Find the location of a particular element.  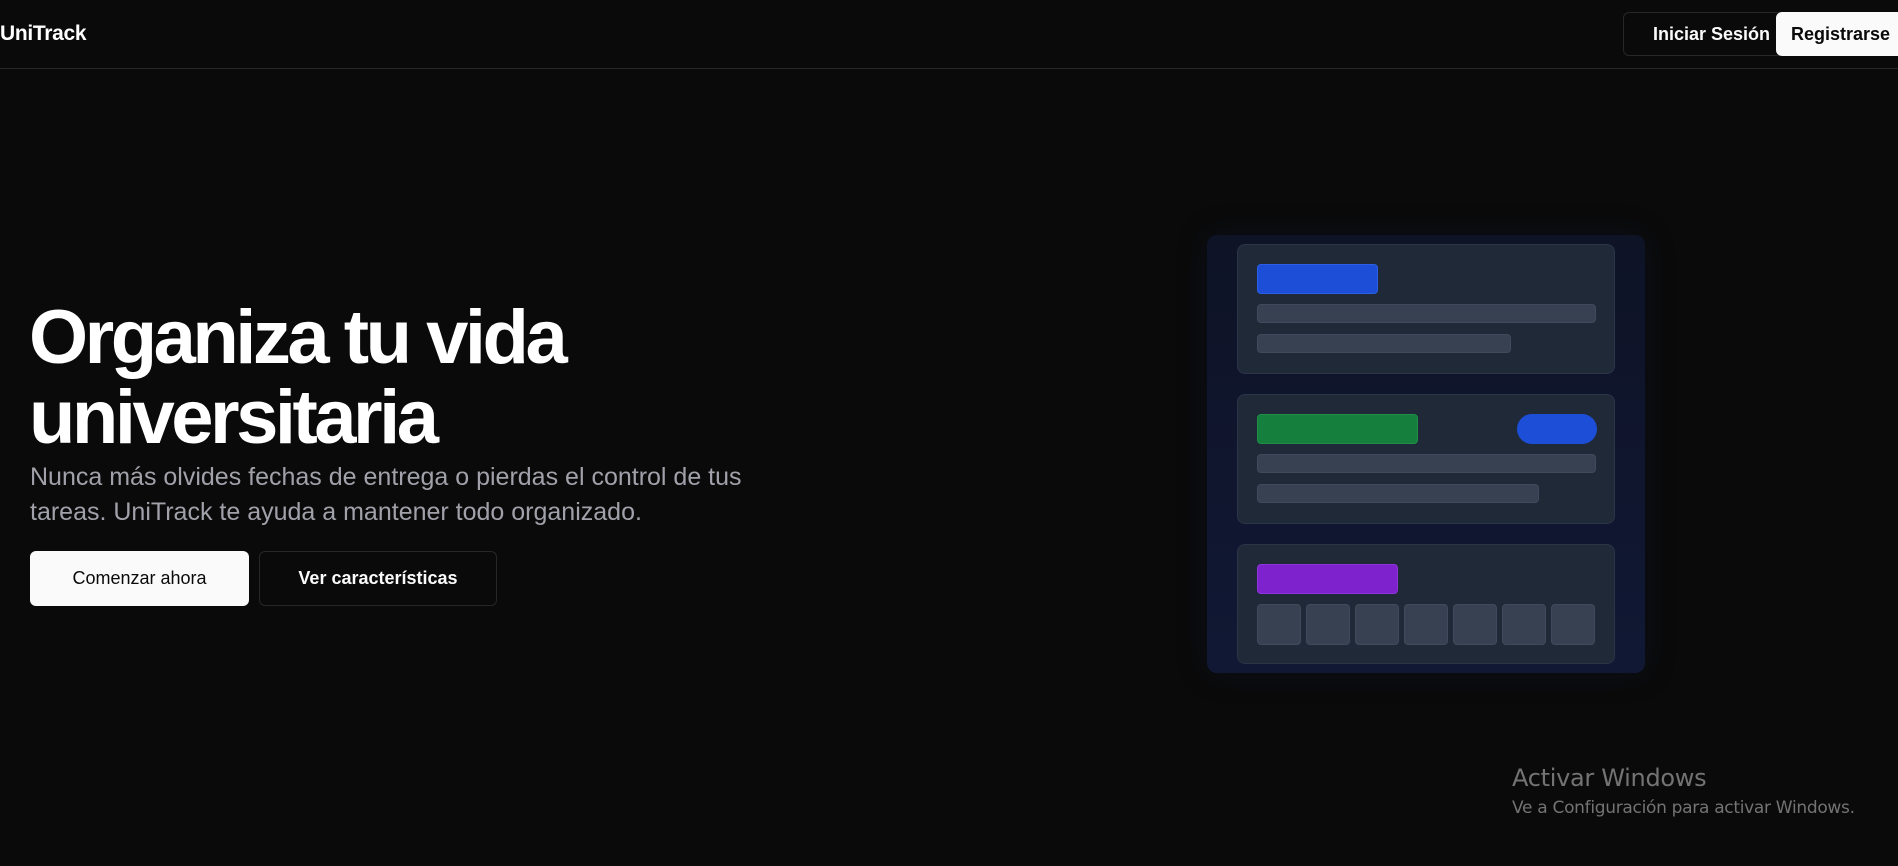

dashboard-illustration is located at coordinates (1426, 454).